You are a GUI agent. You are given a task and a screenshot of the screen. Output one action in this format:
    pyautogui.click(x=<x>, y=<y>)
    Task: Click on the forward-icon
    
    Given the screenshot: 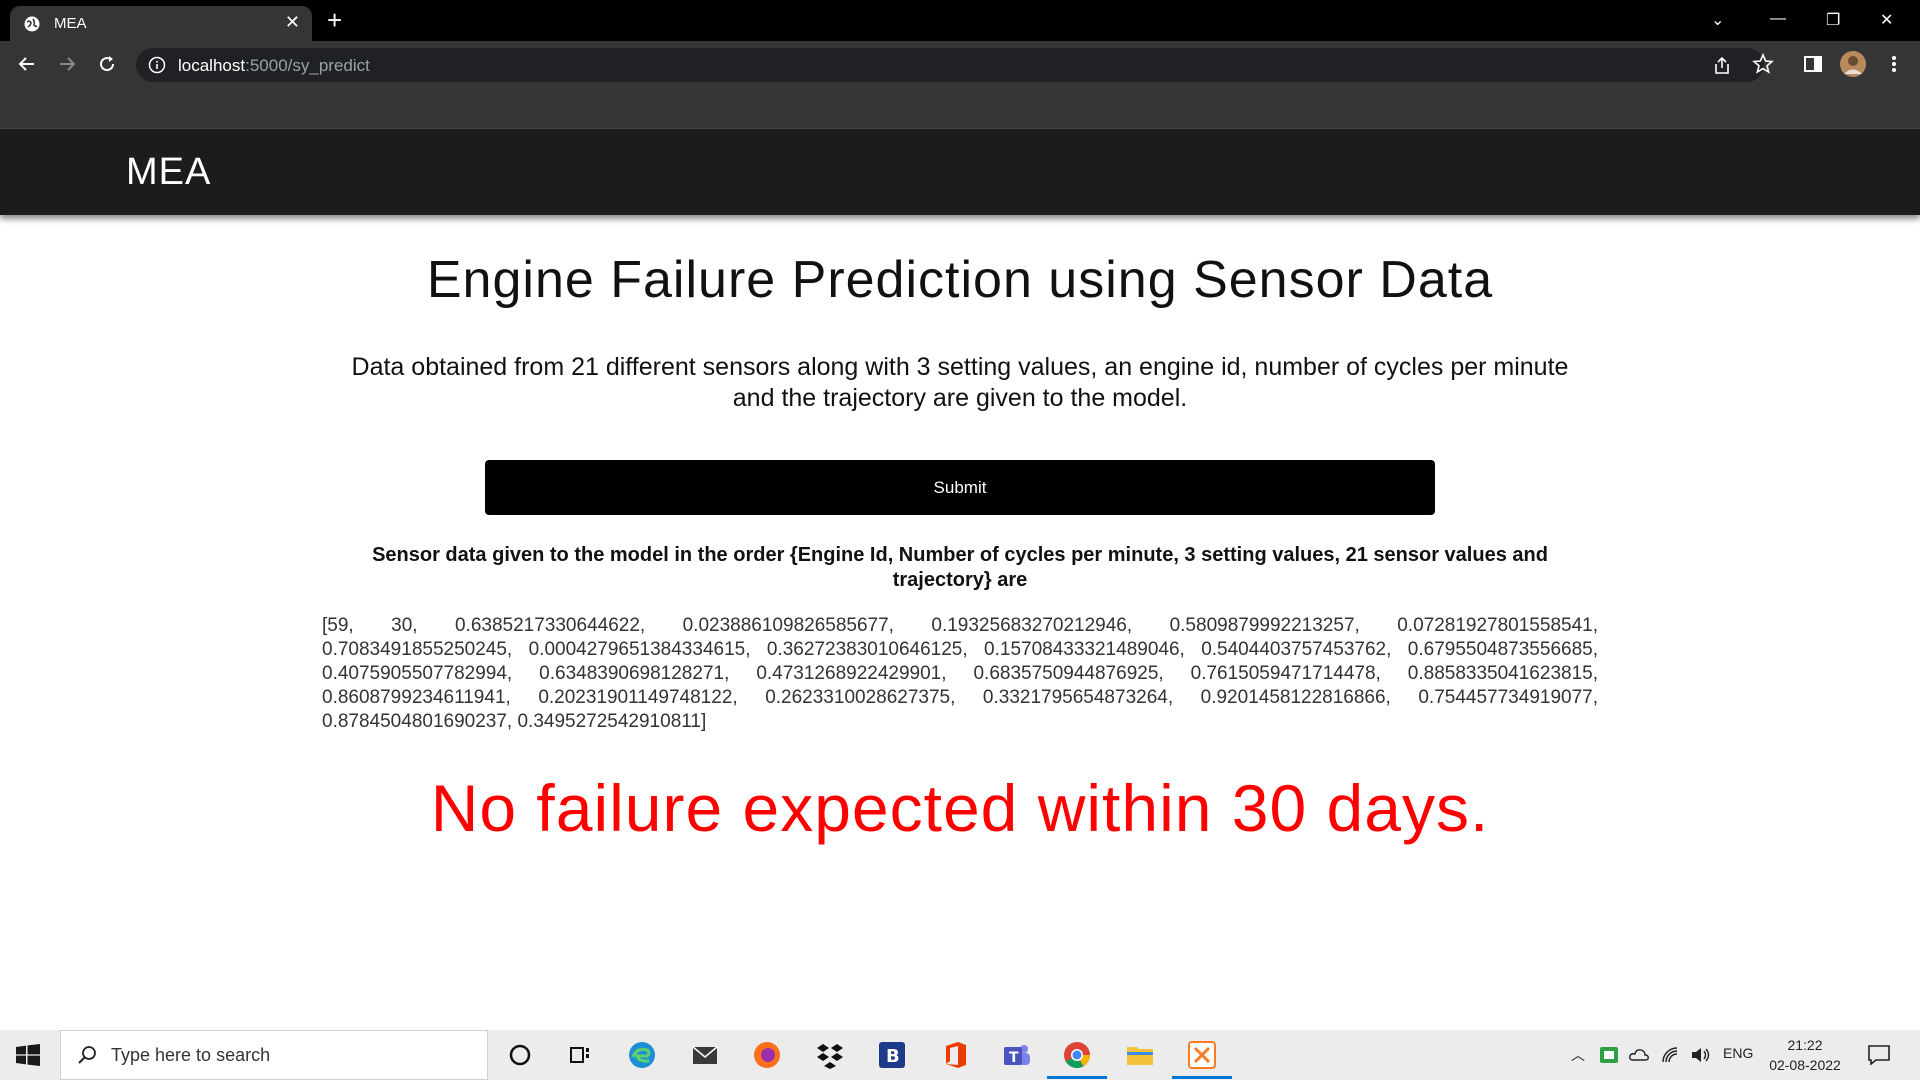 What is the action you would take?
    pyautogui.click(x=67, y=64)
    